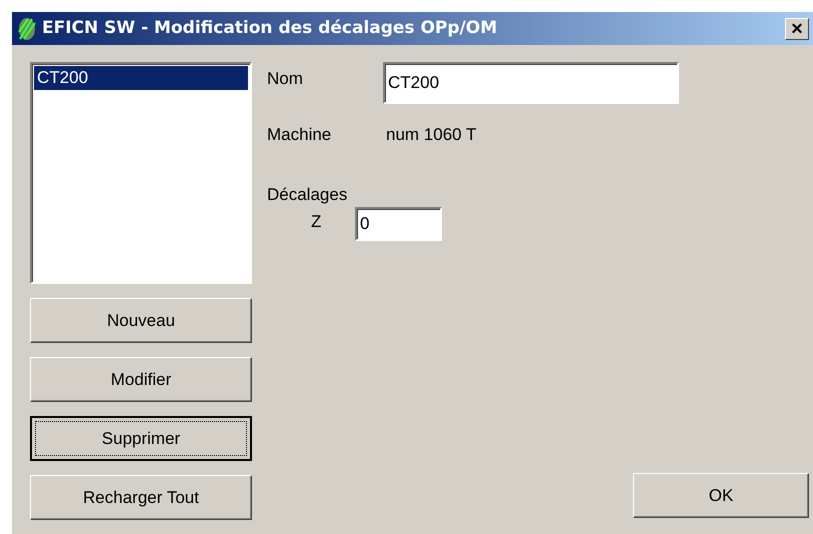 The width and height of the screenshot is (813, 534). What do you see at coordinates (141, 173) in the screenshot?
I see `list-box: CT200` at bounding box center [141, 173].